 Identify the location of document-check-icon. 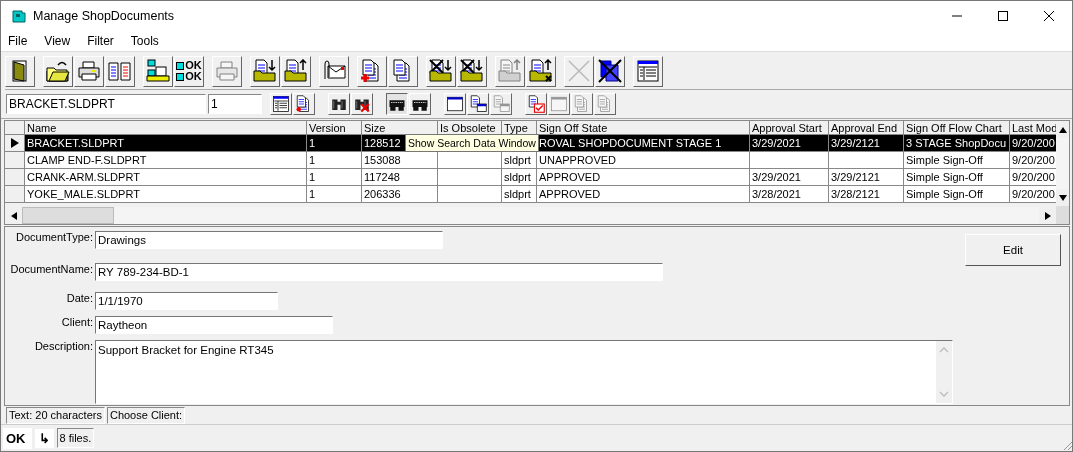
(536, 104).